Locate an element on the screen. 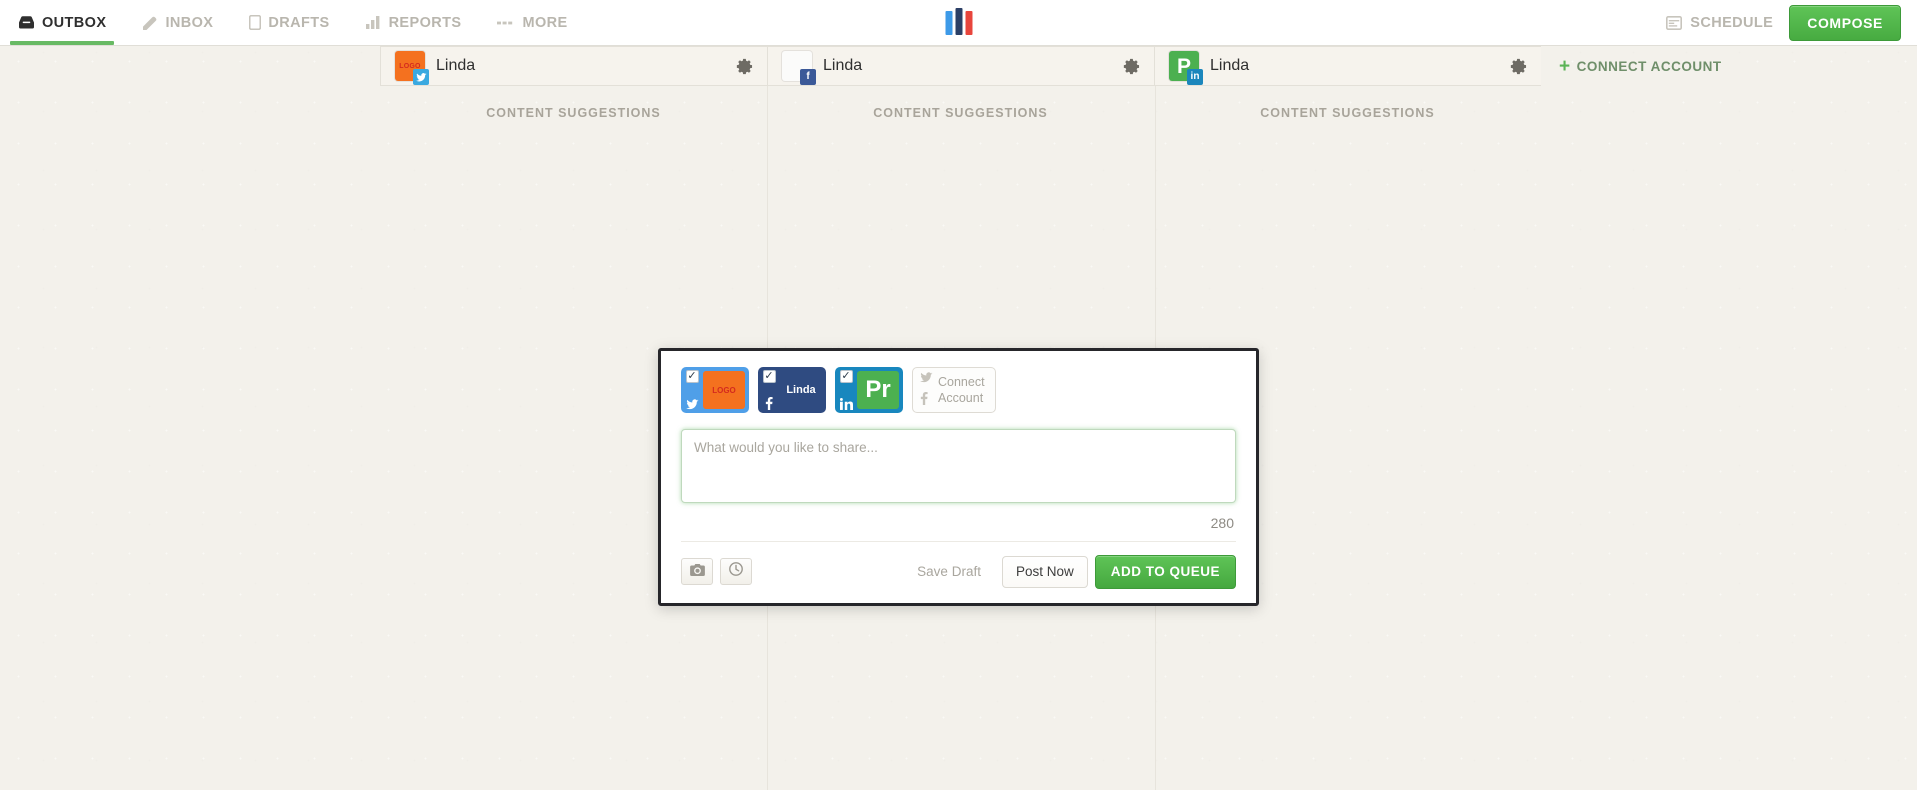 The height and width of the screenshot is (790, 1917). schedule-label: SCHEDULE is located at coordinates (1732, 22).